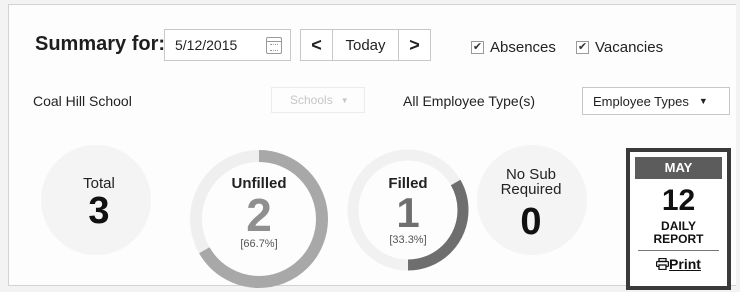 This screenshot has width=740, height=292. I want to click on absences-checkbox: ✔ Absences, so click(513, 47).